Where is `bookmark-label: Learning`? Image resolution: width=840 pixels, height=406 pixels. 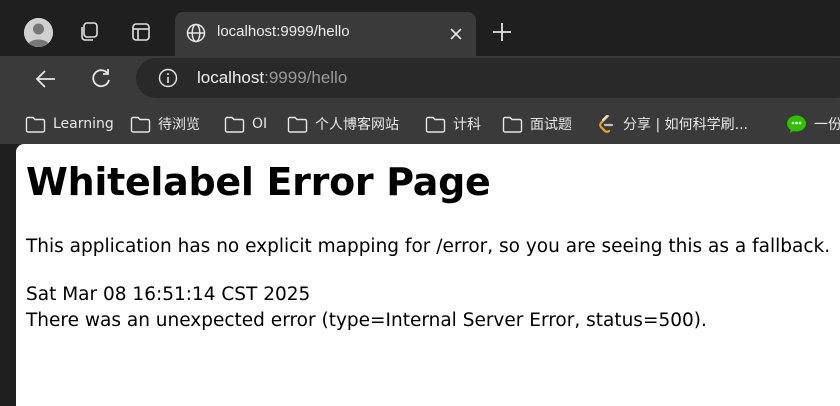 bookmark-label: Learning is located at coordinates (83, 124).